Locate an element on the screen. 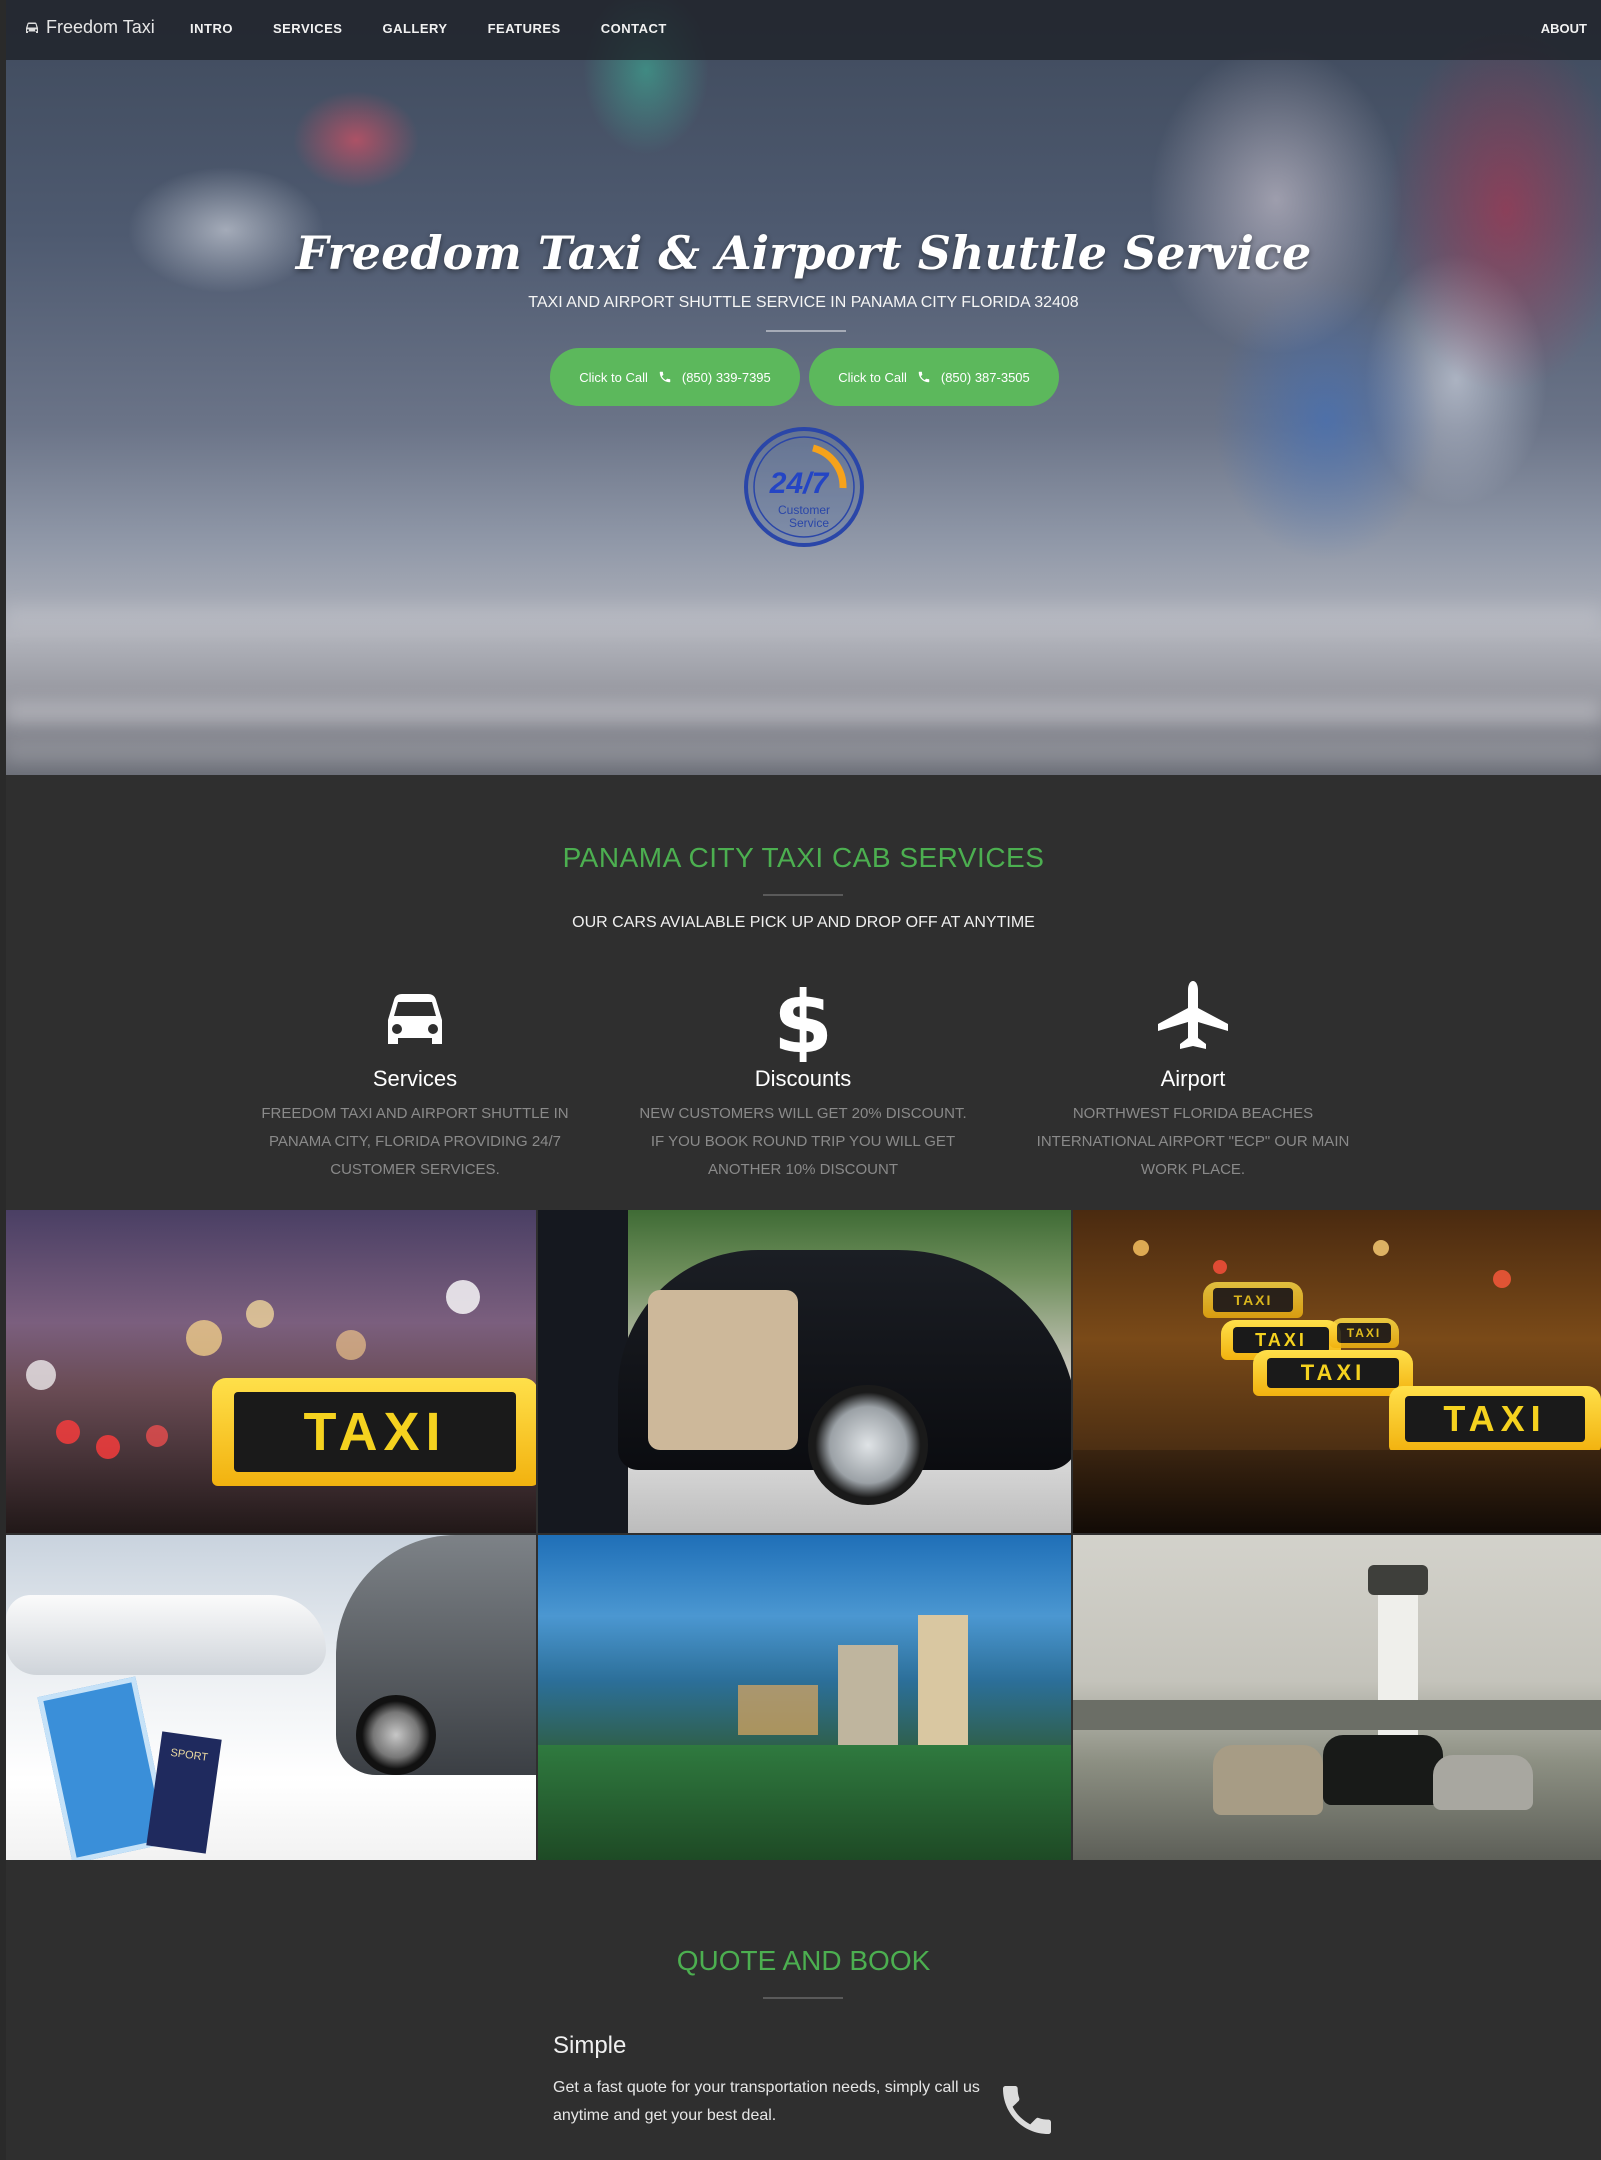 The image size is (1601, 2160). nav-contact: CONTACT is located at coordinates (634, 28).